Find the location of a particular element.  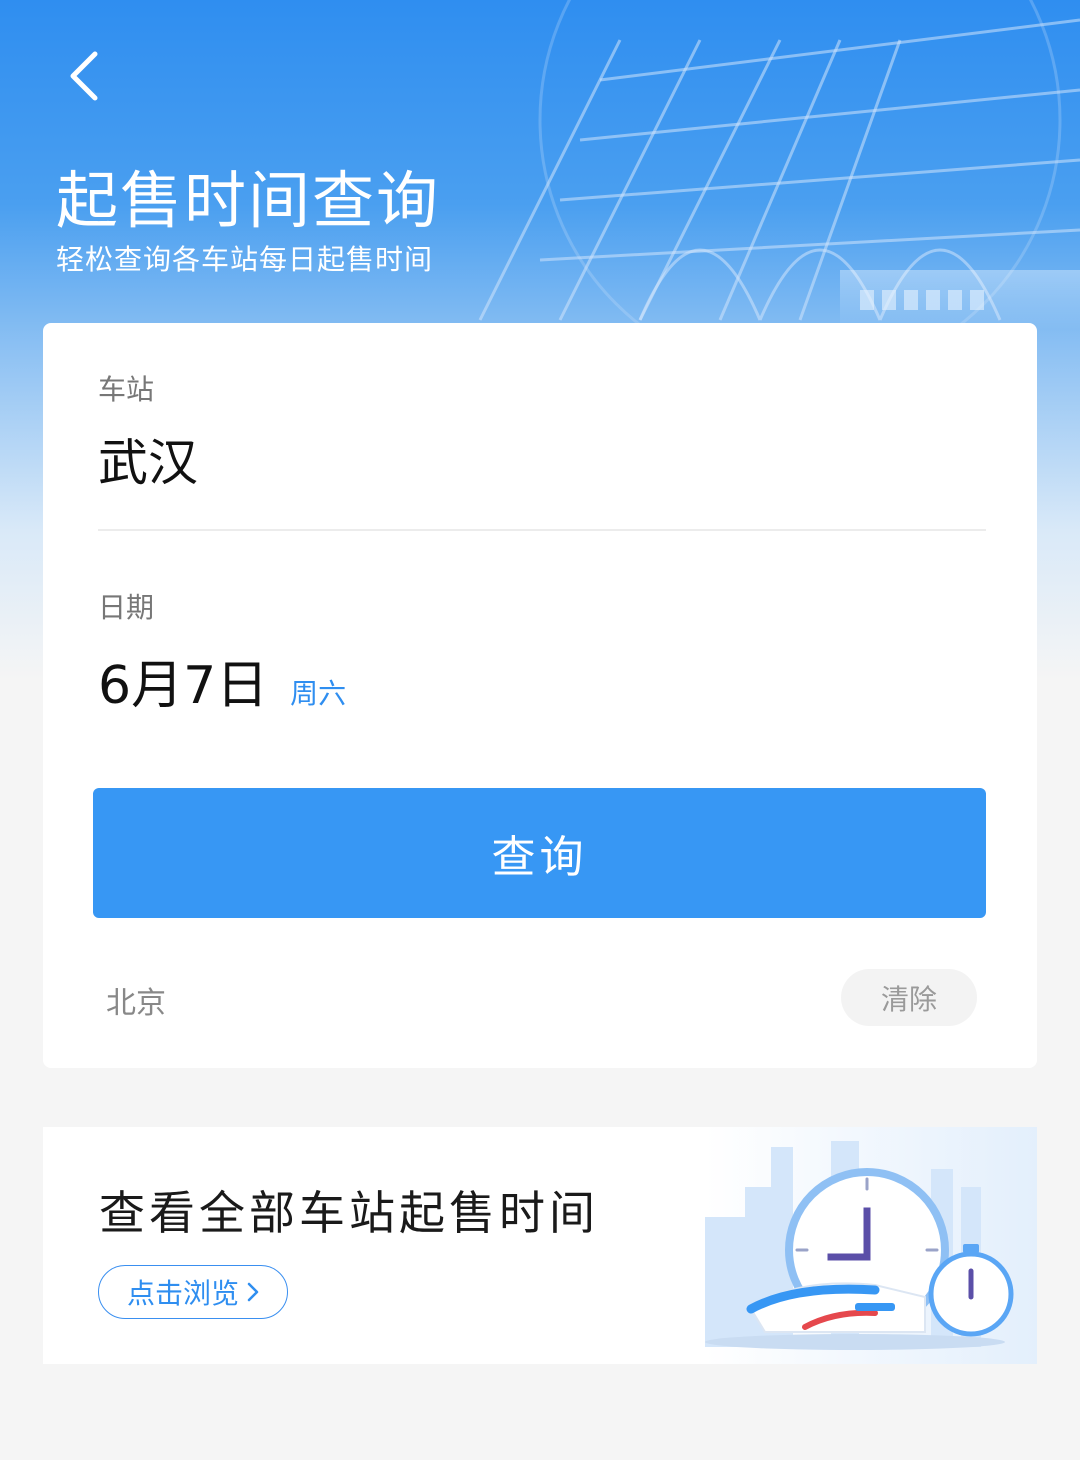

page-title: 起售时间查询 is located at coordinates (248, 200).